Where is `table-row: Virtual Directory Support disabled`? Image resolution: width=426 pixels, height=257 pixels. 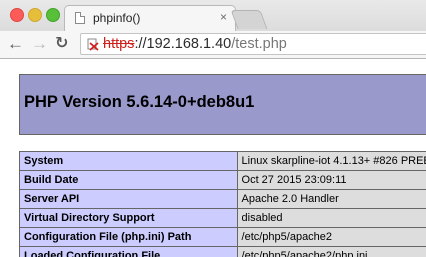
table-row: Virtual Directory Support disabled is located at coordinates (222, 218).